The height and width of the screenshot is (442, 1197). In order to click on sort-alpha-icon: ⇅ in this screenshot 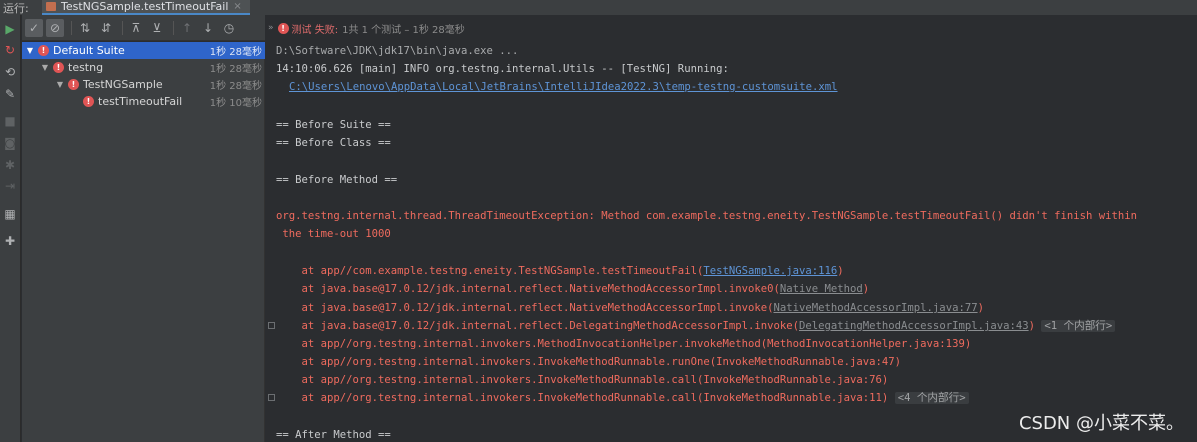, I will do `click(85, 28)`.